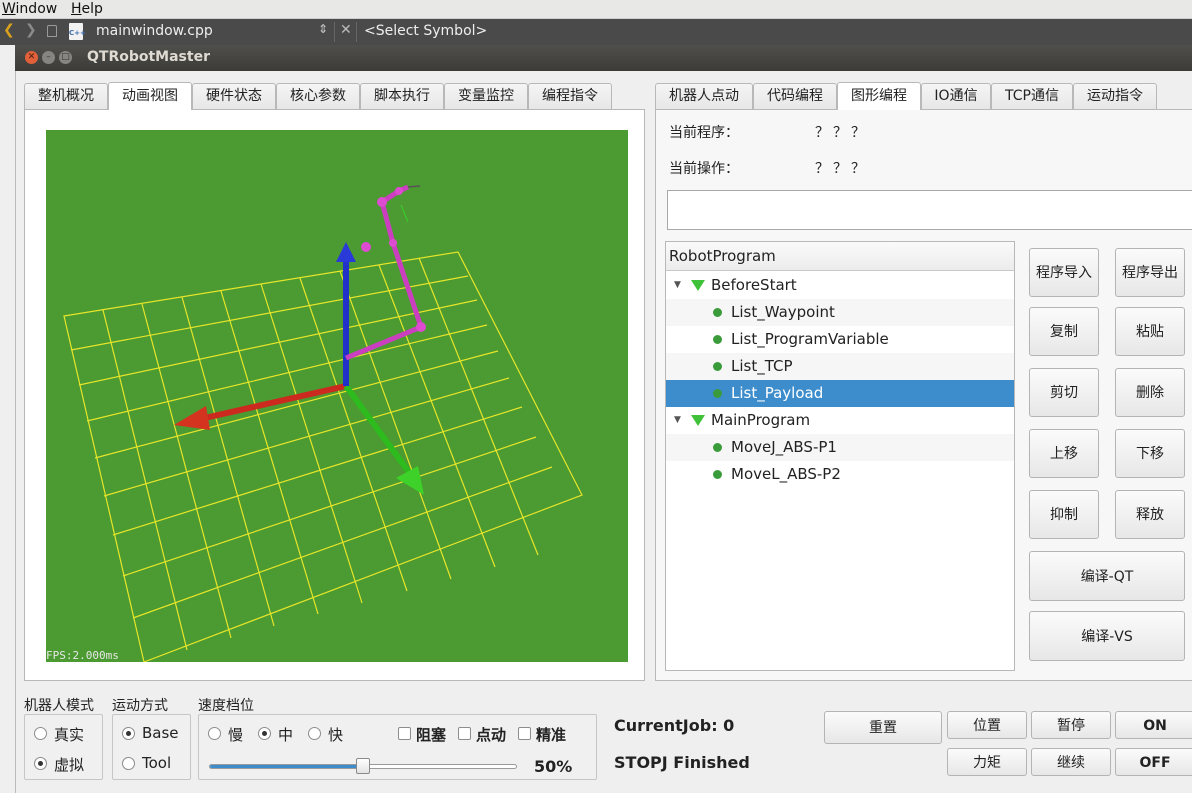  What do you see at coordinates (356, 32) in the screenshot?
I see `toolbar-separator` at bounding box center [356, 32].